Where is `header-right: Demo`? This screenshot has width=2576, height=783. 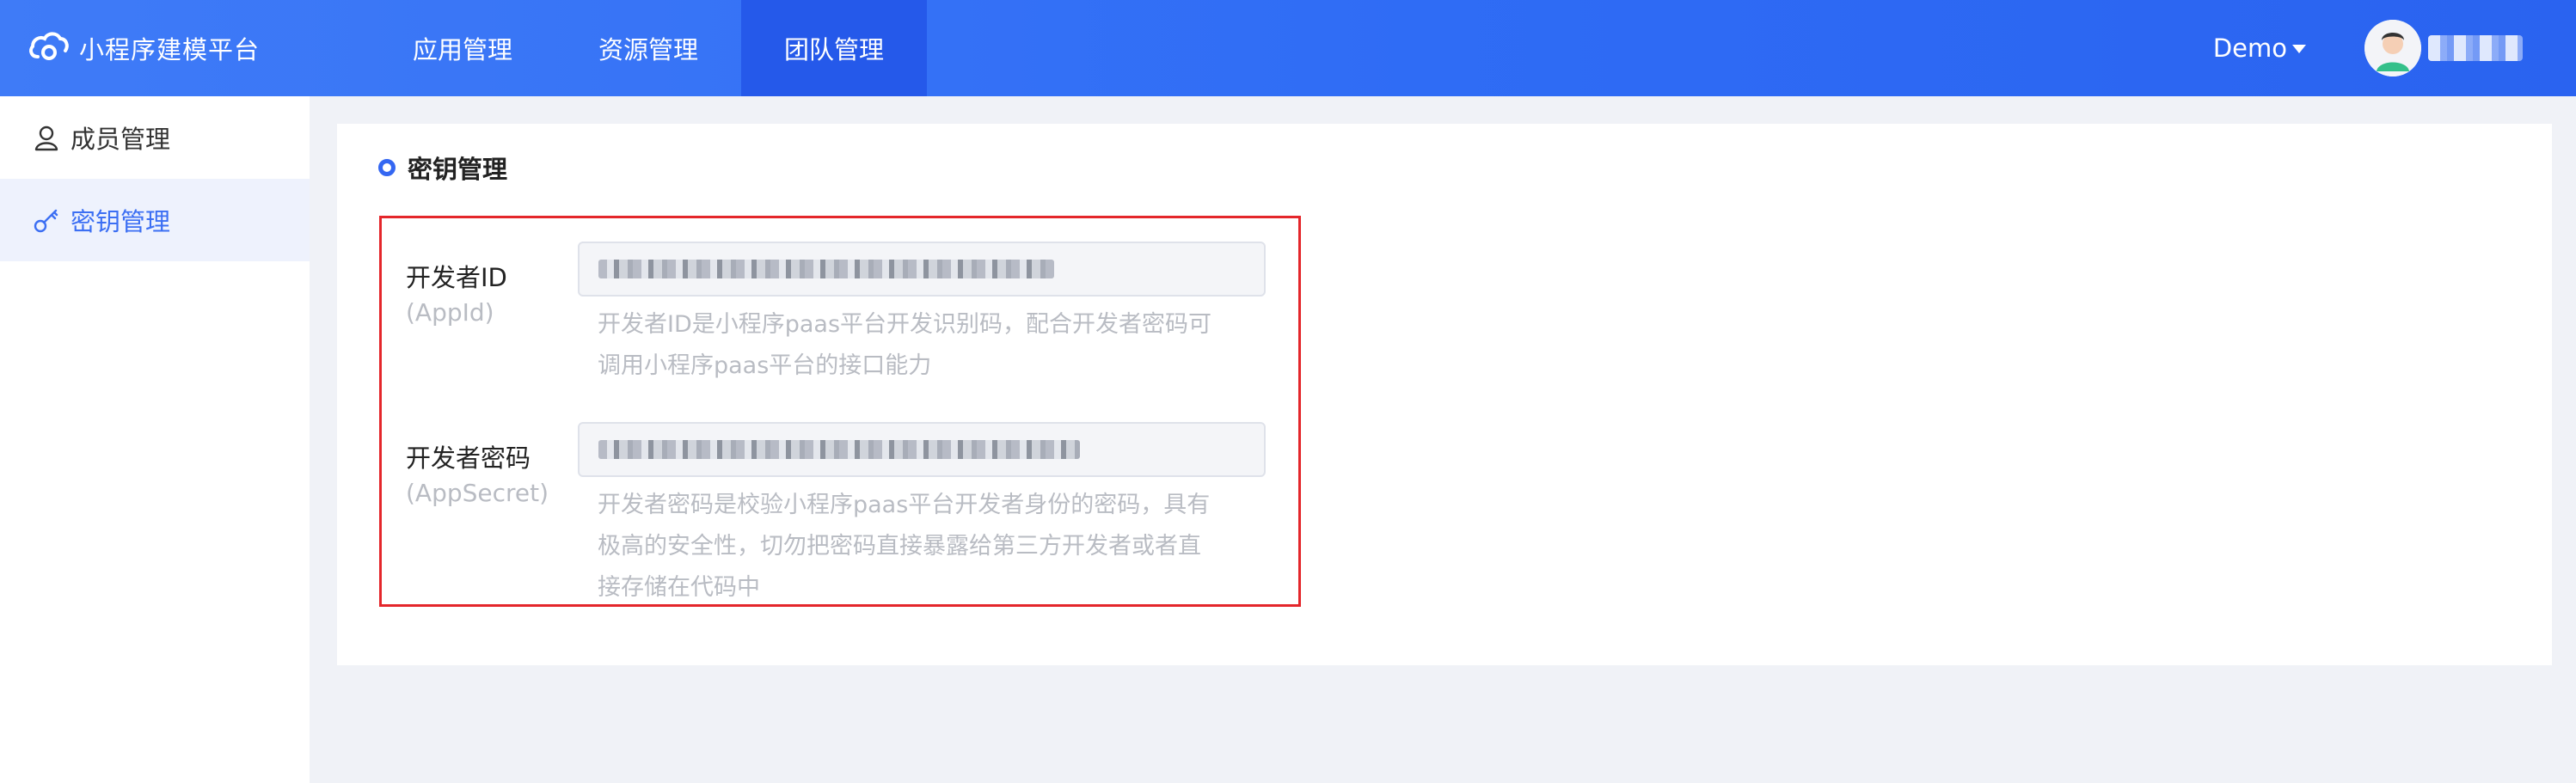
header-right: Demo is located at coordinates (2394, 48).